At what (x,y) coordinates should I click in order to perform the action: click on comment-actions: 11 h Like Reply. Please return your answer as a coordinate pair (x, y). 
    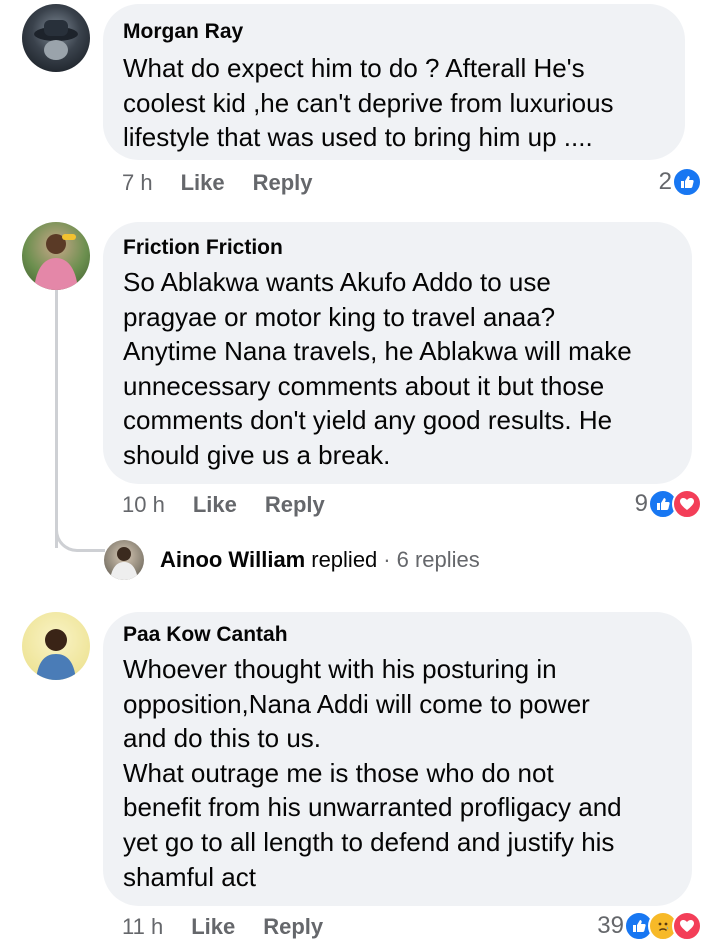
    Looking at the image, I should click on (222, 927).